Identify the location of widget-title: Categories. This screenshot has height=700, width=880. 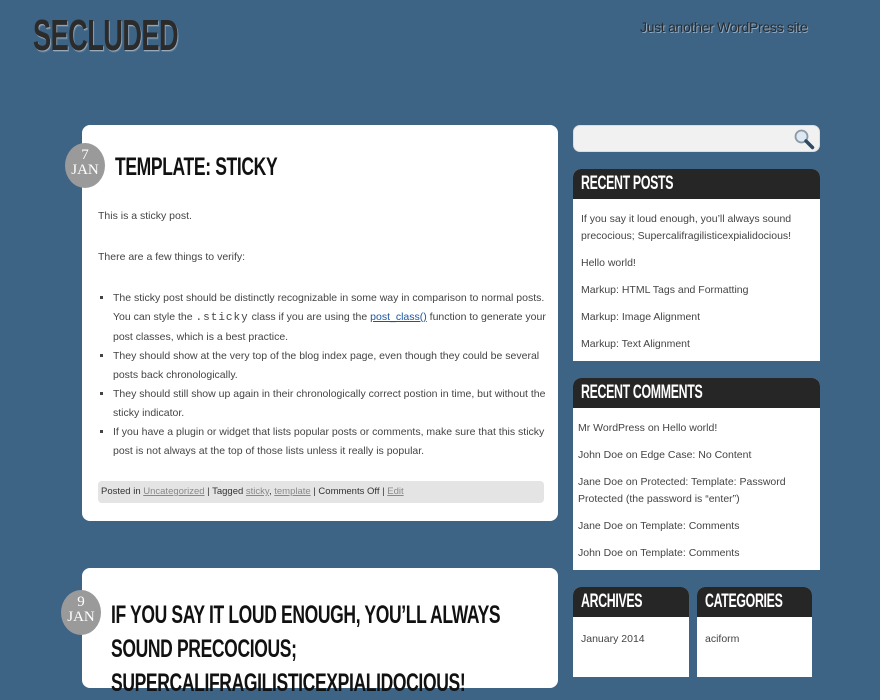
(754, 602).